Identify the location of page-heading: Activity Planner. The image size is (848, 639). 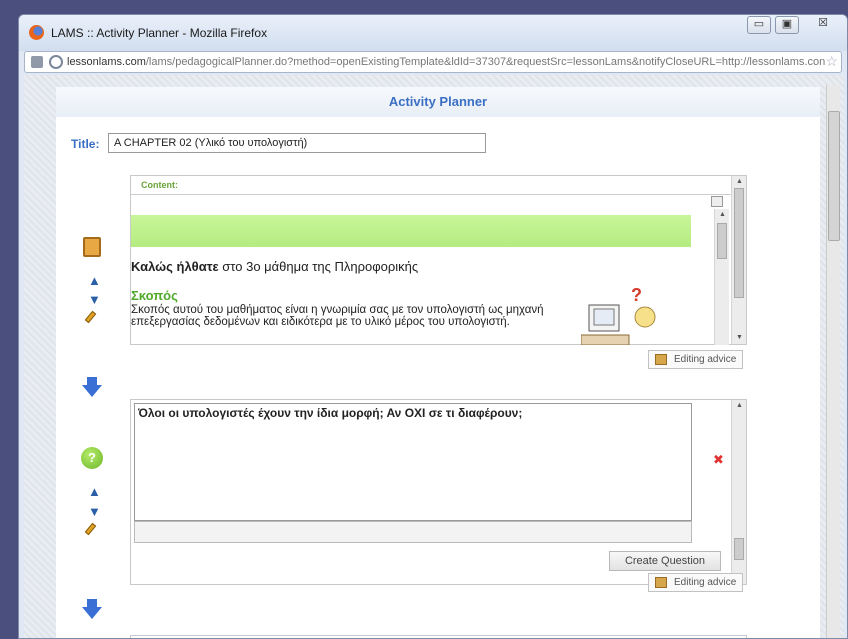
(438, 102).